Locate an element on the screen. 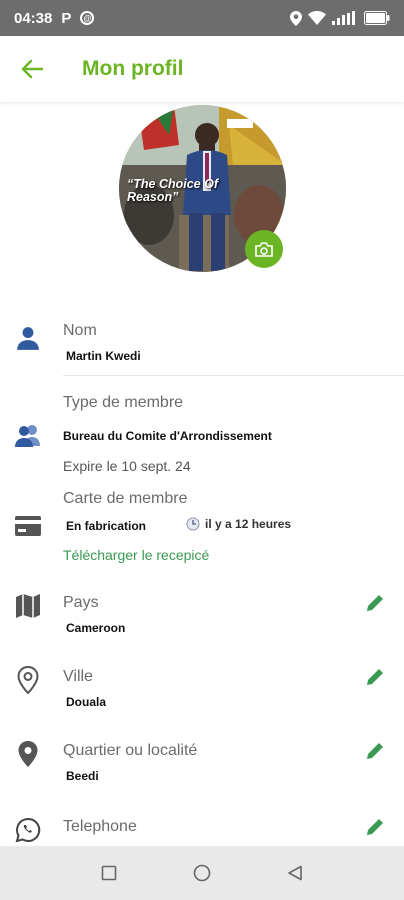 This screenshot has width=404, height=900. member-card-time-text: il y a 12 heures is located at coordinates (248, 524).